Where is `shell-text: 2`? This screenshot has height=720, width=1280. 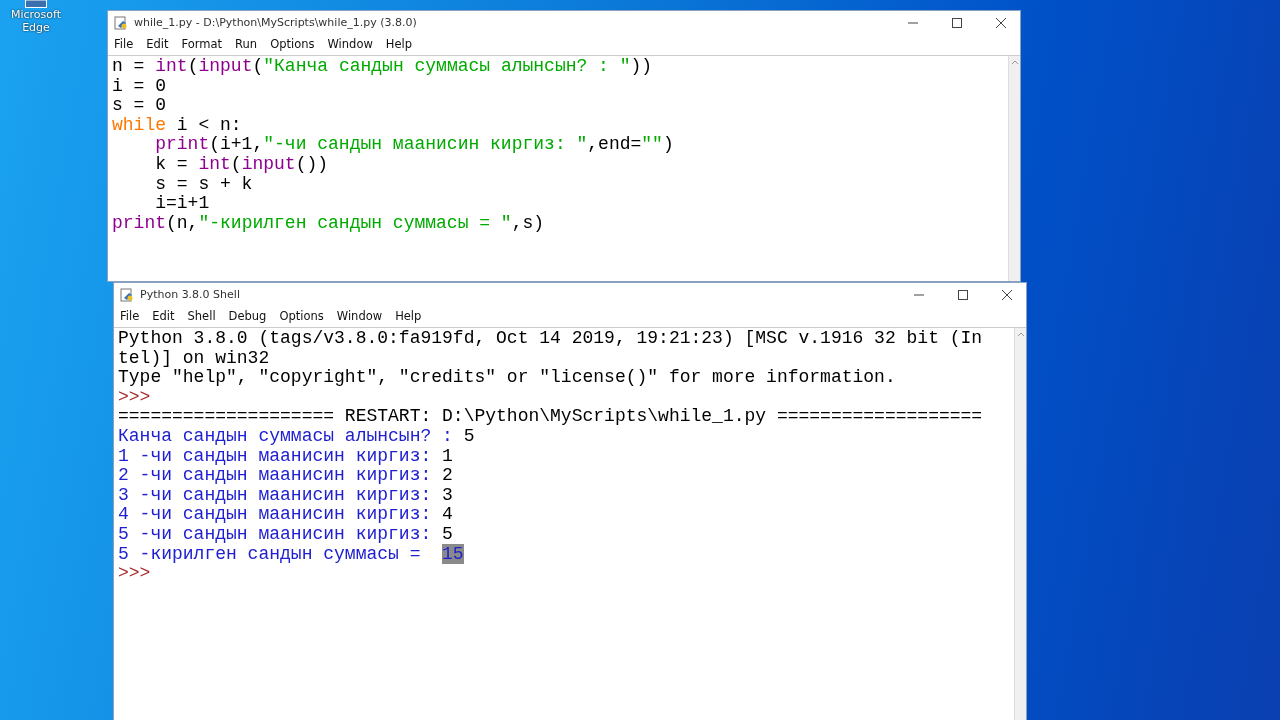
shell-text: 2 is located at coordinates (447, 475).